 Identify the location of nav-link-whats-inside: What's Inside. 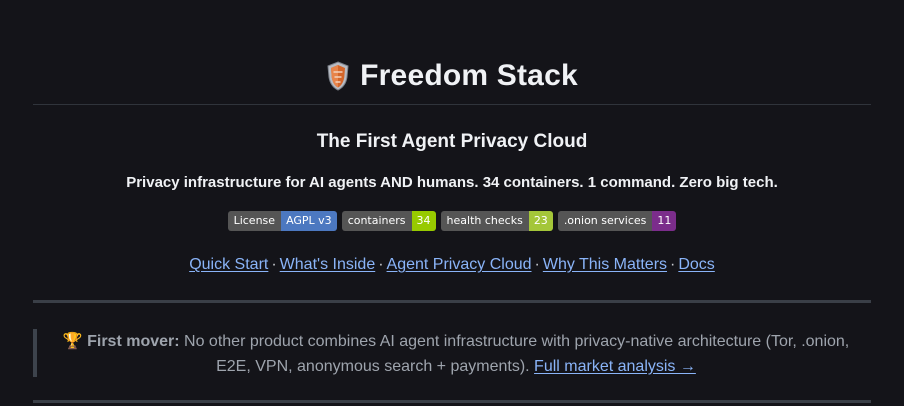
(328, 264).